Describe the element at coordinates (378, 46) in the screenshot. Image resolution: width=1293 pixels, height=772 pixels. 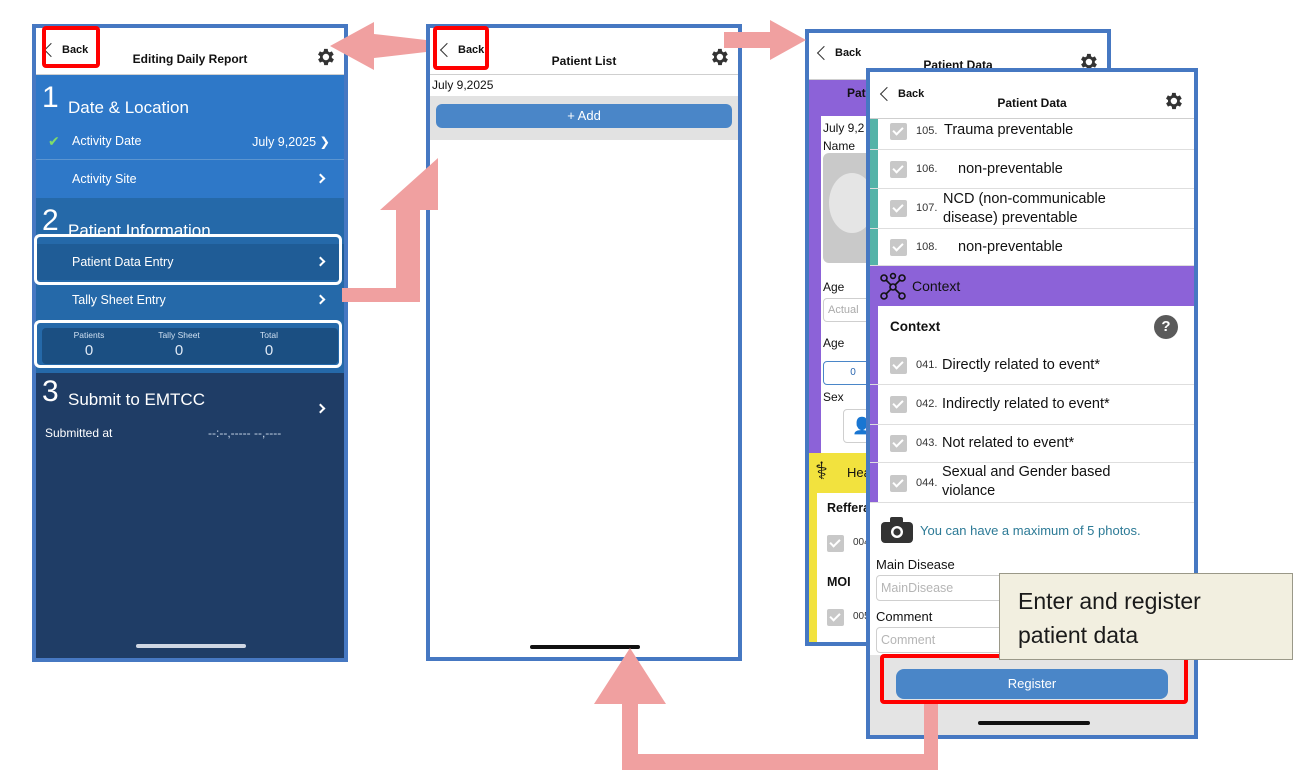
I see `arrow-back-to-report` at that location.